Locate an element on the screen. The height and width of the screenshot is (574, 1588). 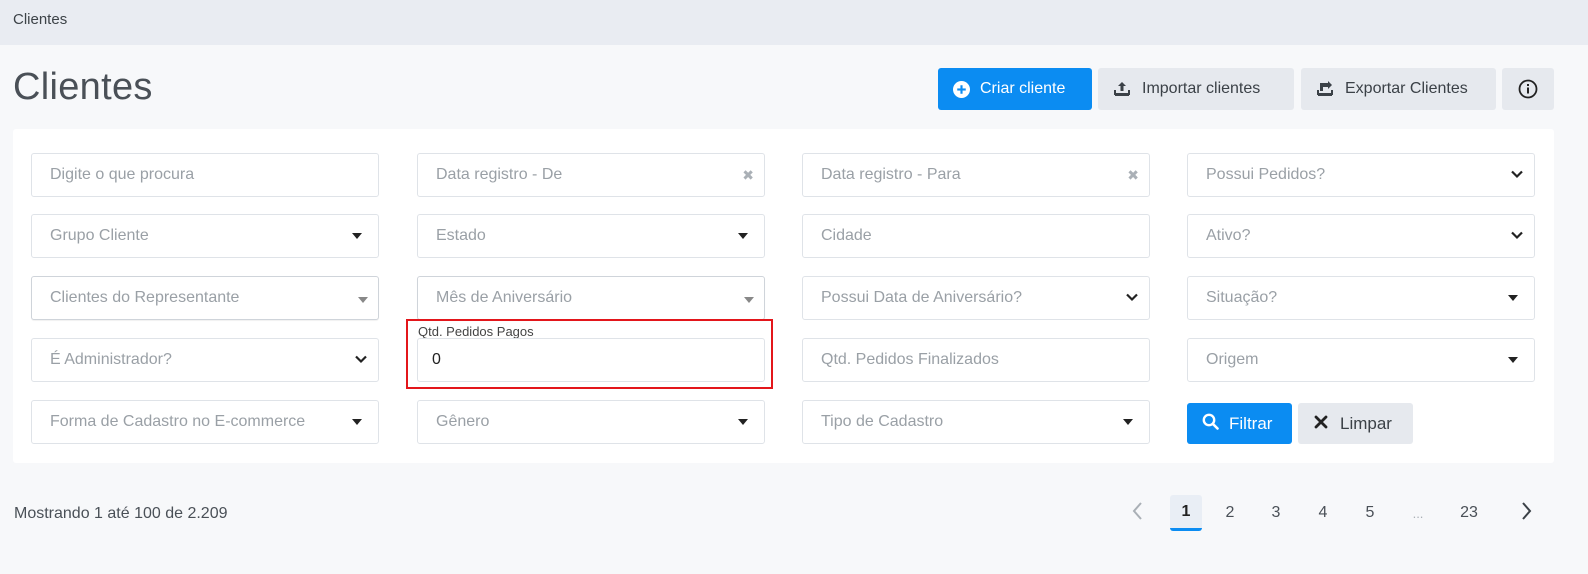
clear-button: Limpar is located at coordinates (1355, 423).